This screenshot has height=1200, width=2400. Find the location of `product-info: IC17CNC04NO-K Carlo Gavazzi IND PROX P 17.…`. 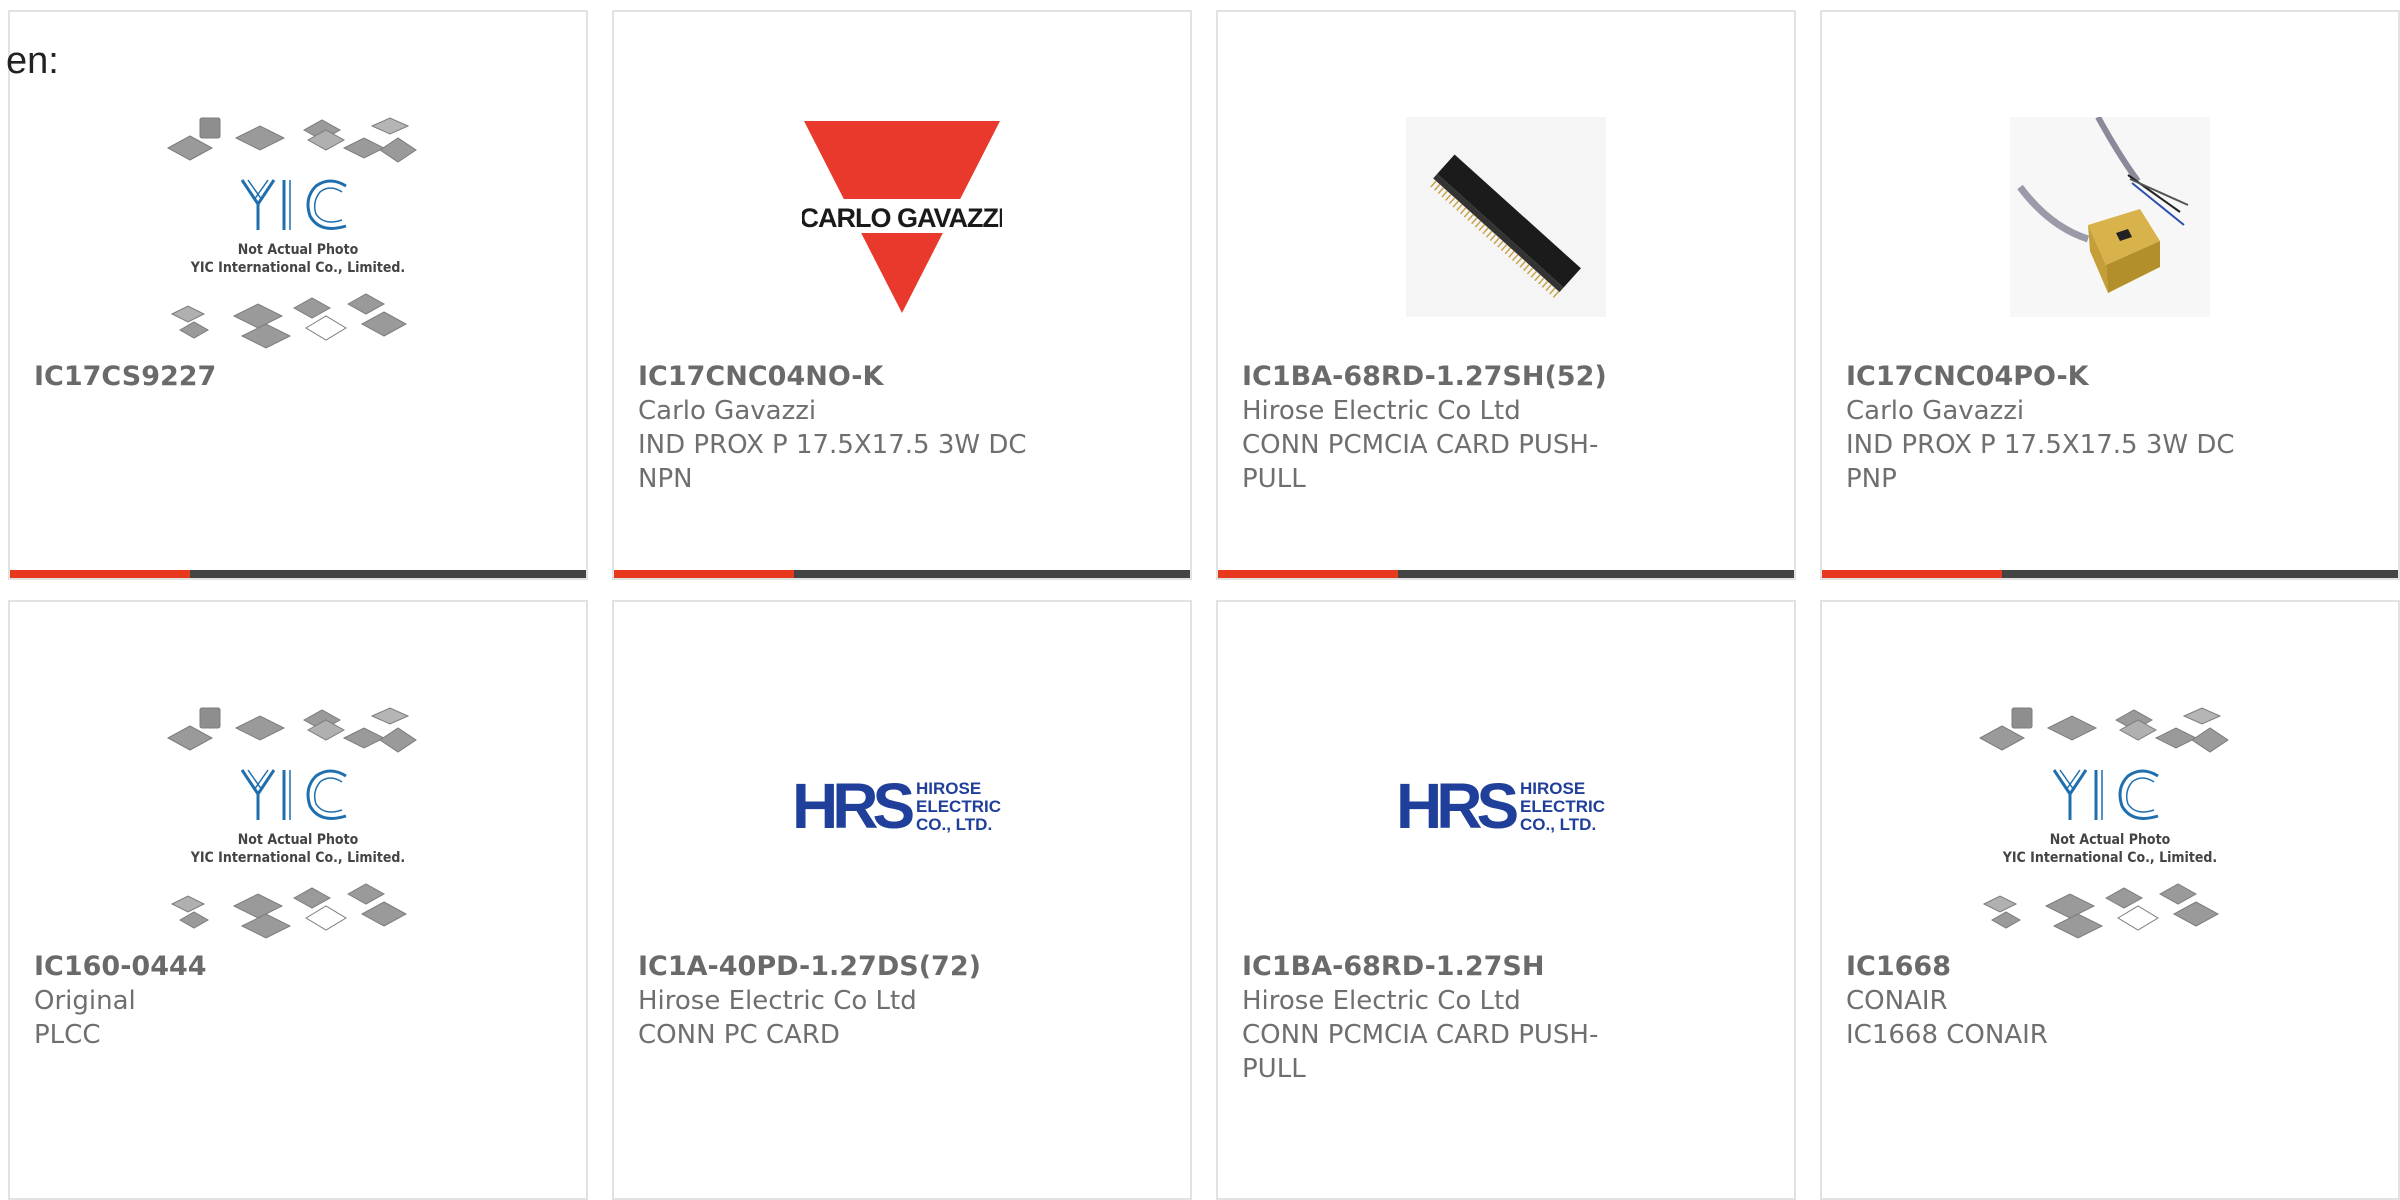

product-info: IC17CNC04NO-K Carlo Gavazzi IND PROX P 17.… is located at coordinates (906, 428).